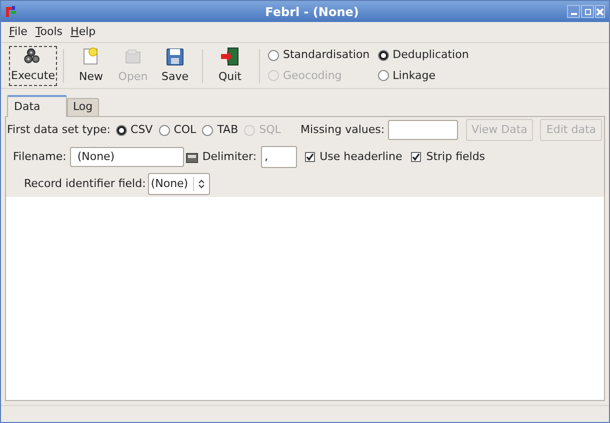  Describe the element at coordinates (11, 12) in the screenshot. I see `app-logo-icon` at that location.